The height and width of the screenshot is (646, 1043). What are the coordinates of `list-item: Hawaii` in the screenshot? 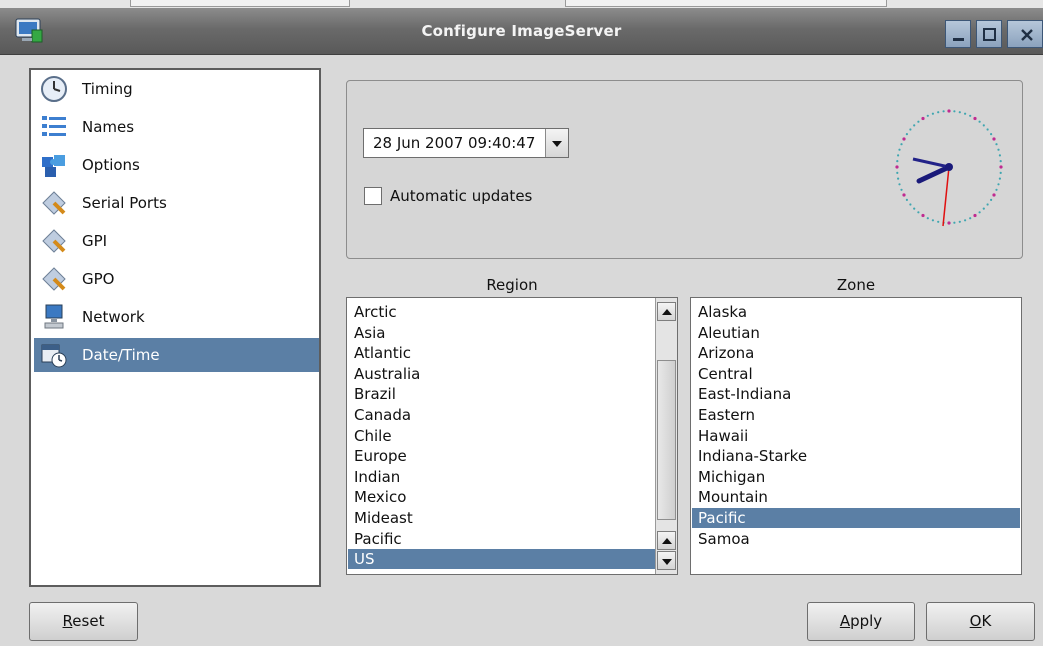 It's located at (856, 436).